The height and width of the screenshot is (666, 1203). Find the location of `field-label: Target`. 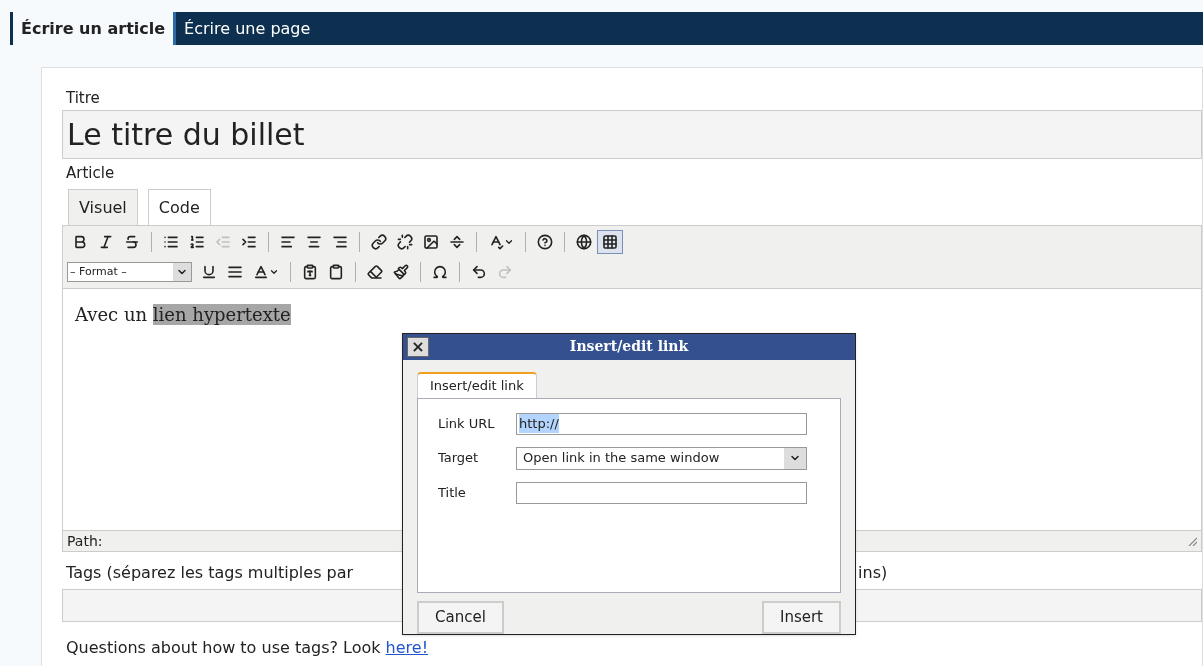

field-label: Target is located at coordinates (459, 458).